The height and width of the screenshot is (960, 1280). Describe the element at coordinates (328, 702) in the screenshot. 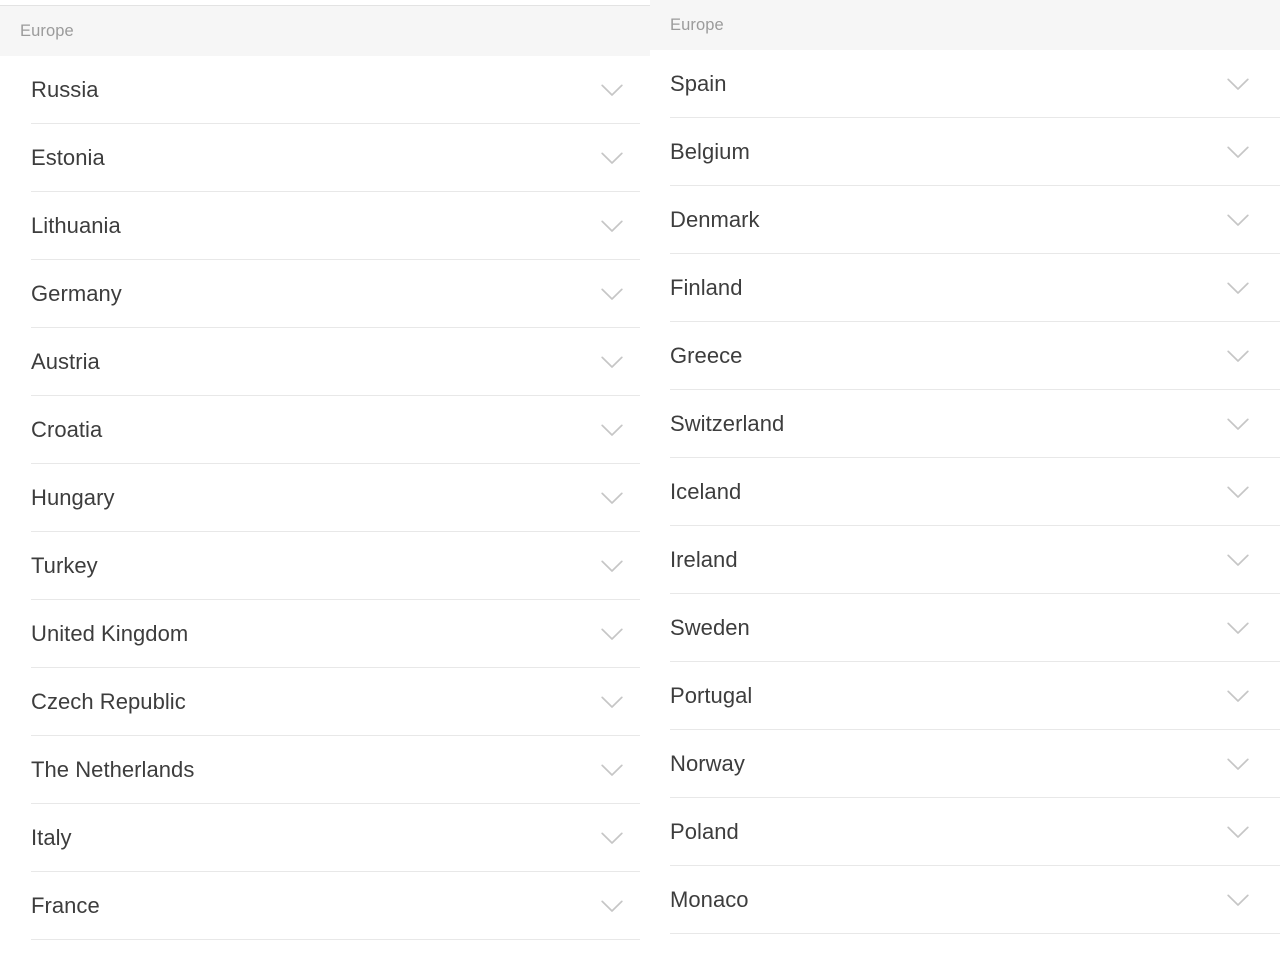

I see `country-row: Czech Republic` at that location.